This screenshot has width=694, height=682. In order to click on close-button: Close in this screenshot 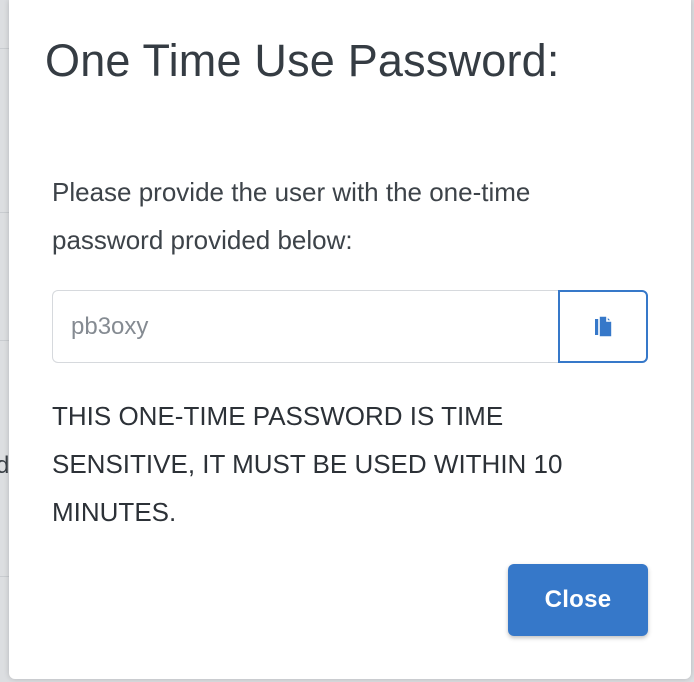, I will do `click(578, 600)`.